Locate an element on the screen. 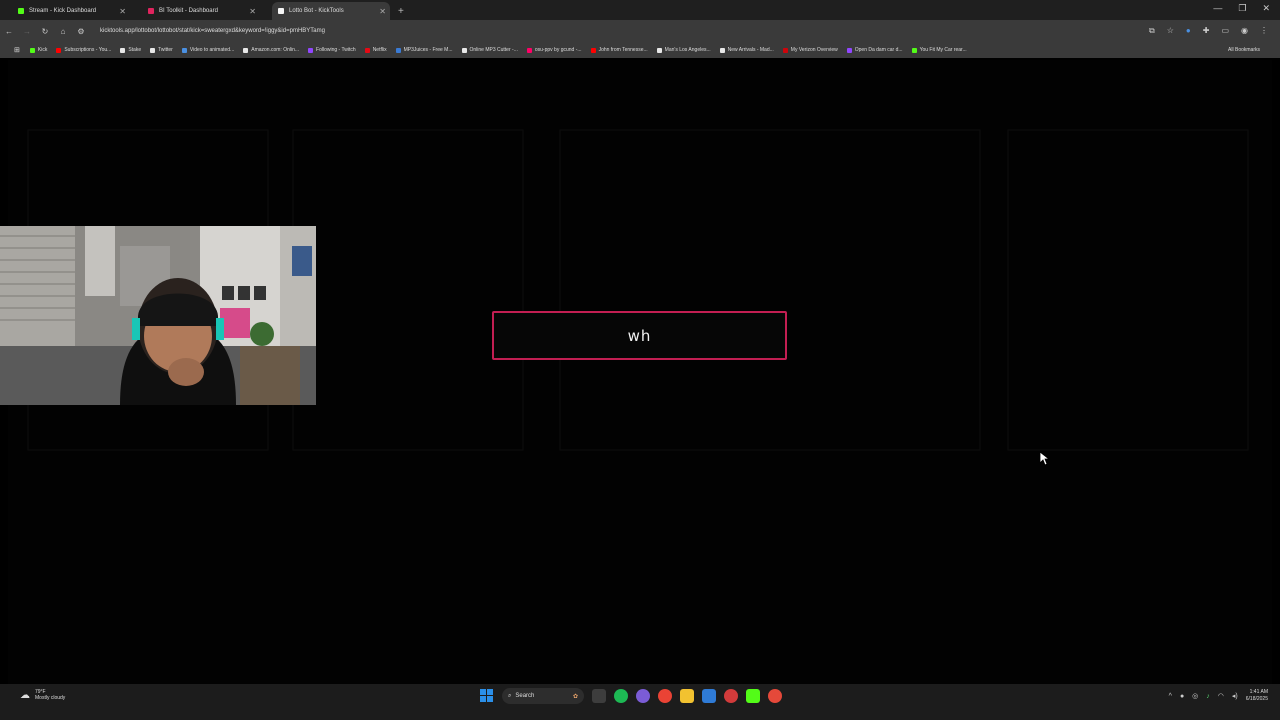  back-icon: ← is located at coordinates (9, 31).